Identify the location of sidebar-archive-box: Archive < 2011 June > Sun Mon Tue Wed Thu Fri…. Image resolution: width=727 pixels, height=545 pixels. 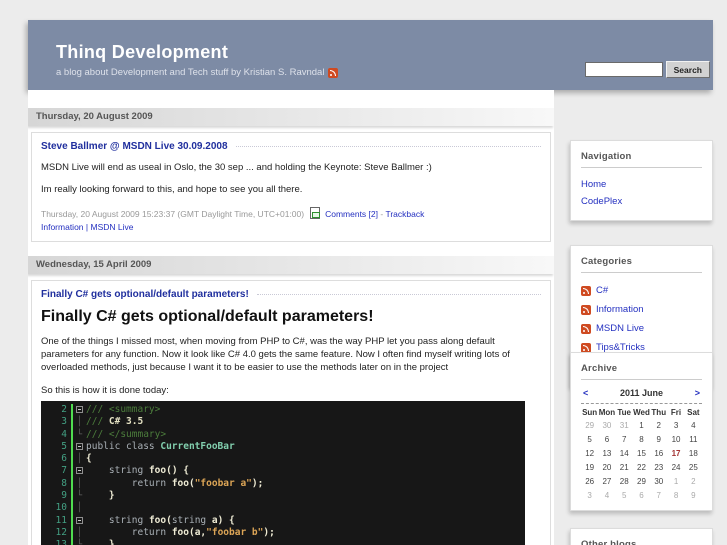
(641, 431).